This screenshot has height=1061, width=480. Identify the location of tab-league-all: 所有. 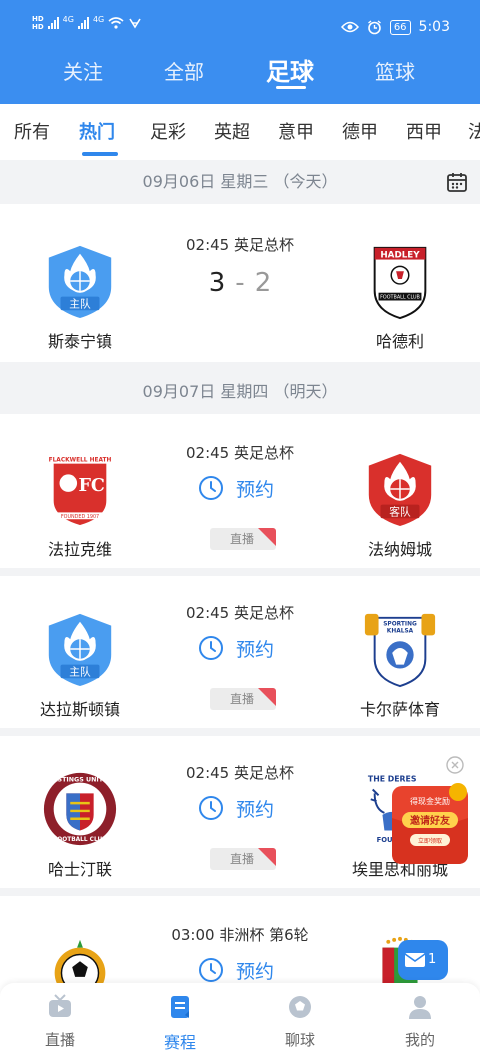
(32, 131).